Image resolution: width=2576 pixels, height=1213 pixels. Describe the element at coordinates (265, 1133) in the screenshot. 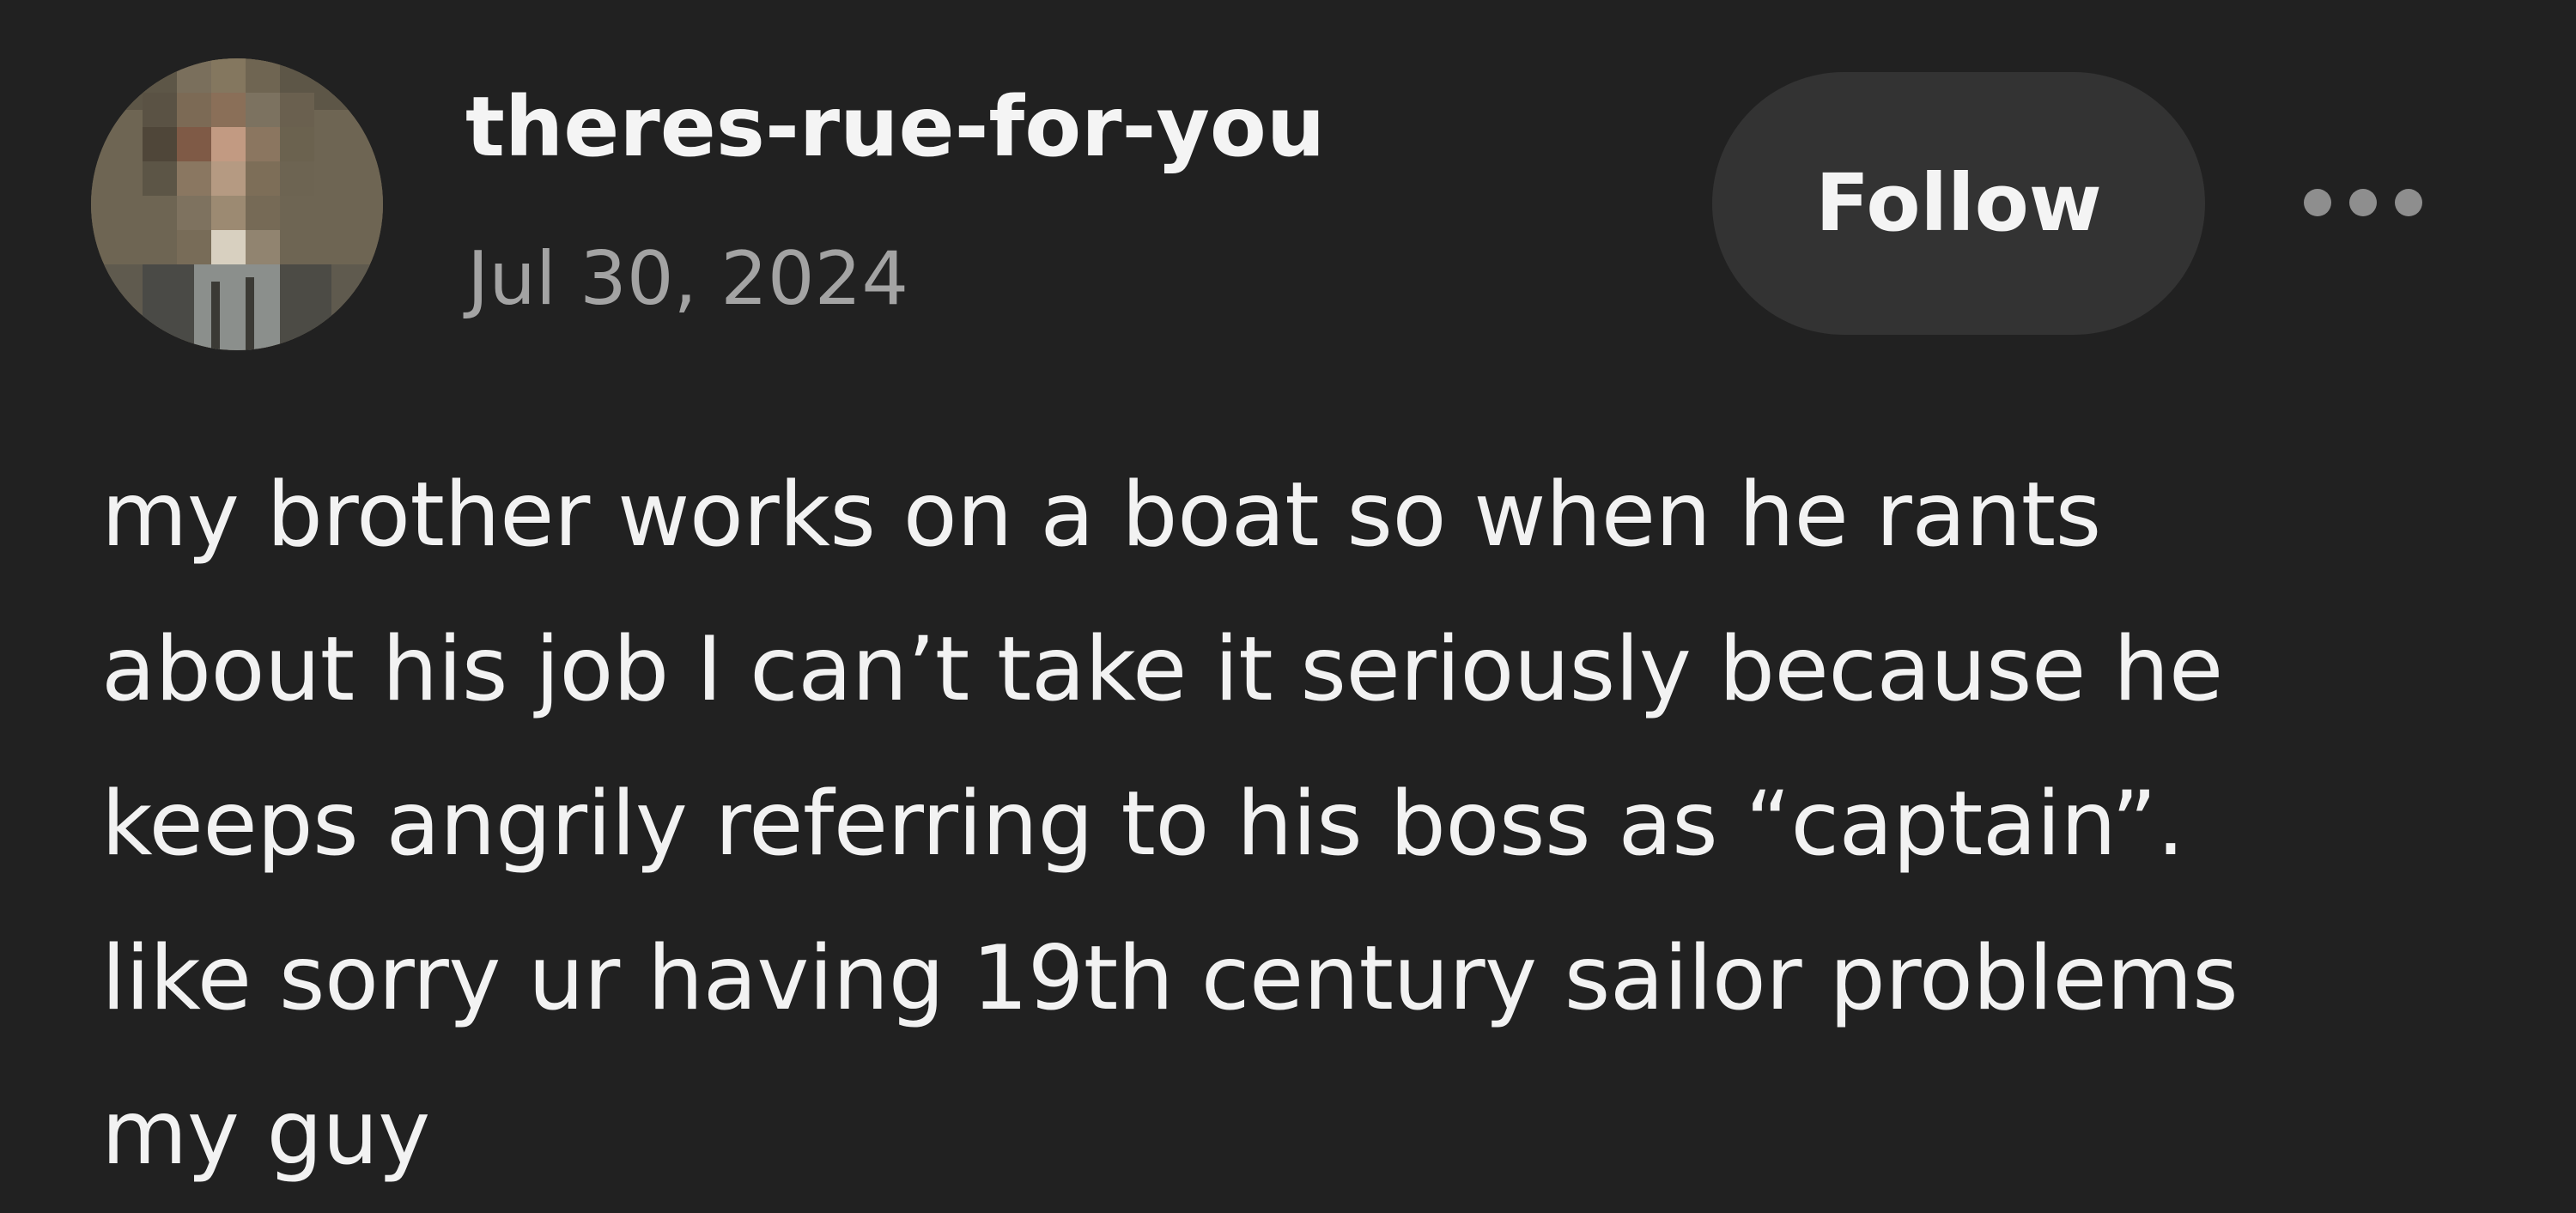

I see `post-body-line: my guy` at that location.